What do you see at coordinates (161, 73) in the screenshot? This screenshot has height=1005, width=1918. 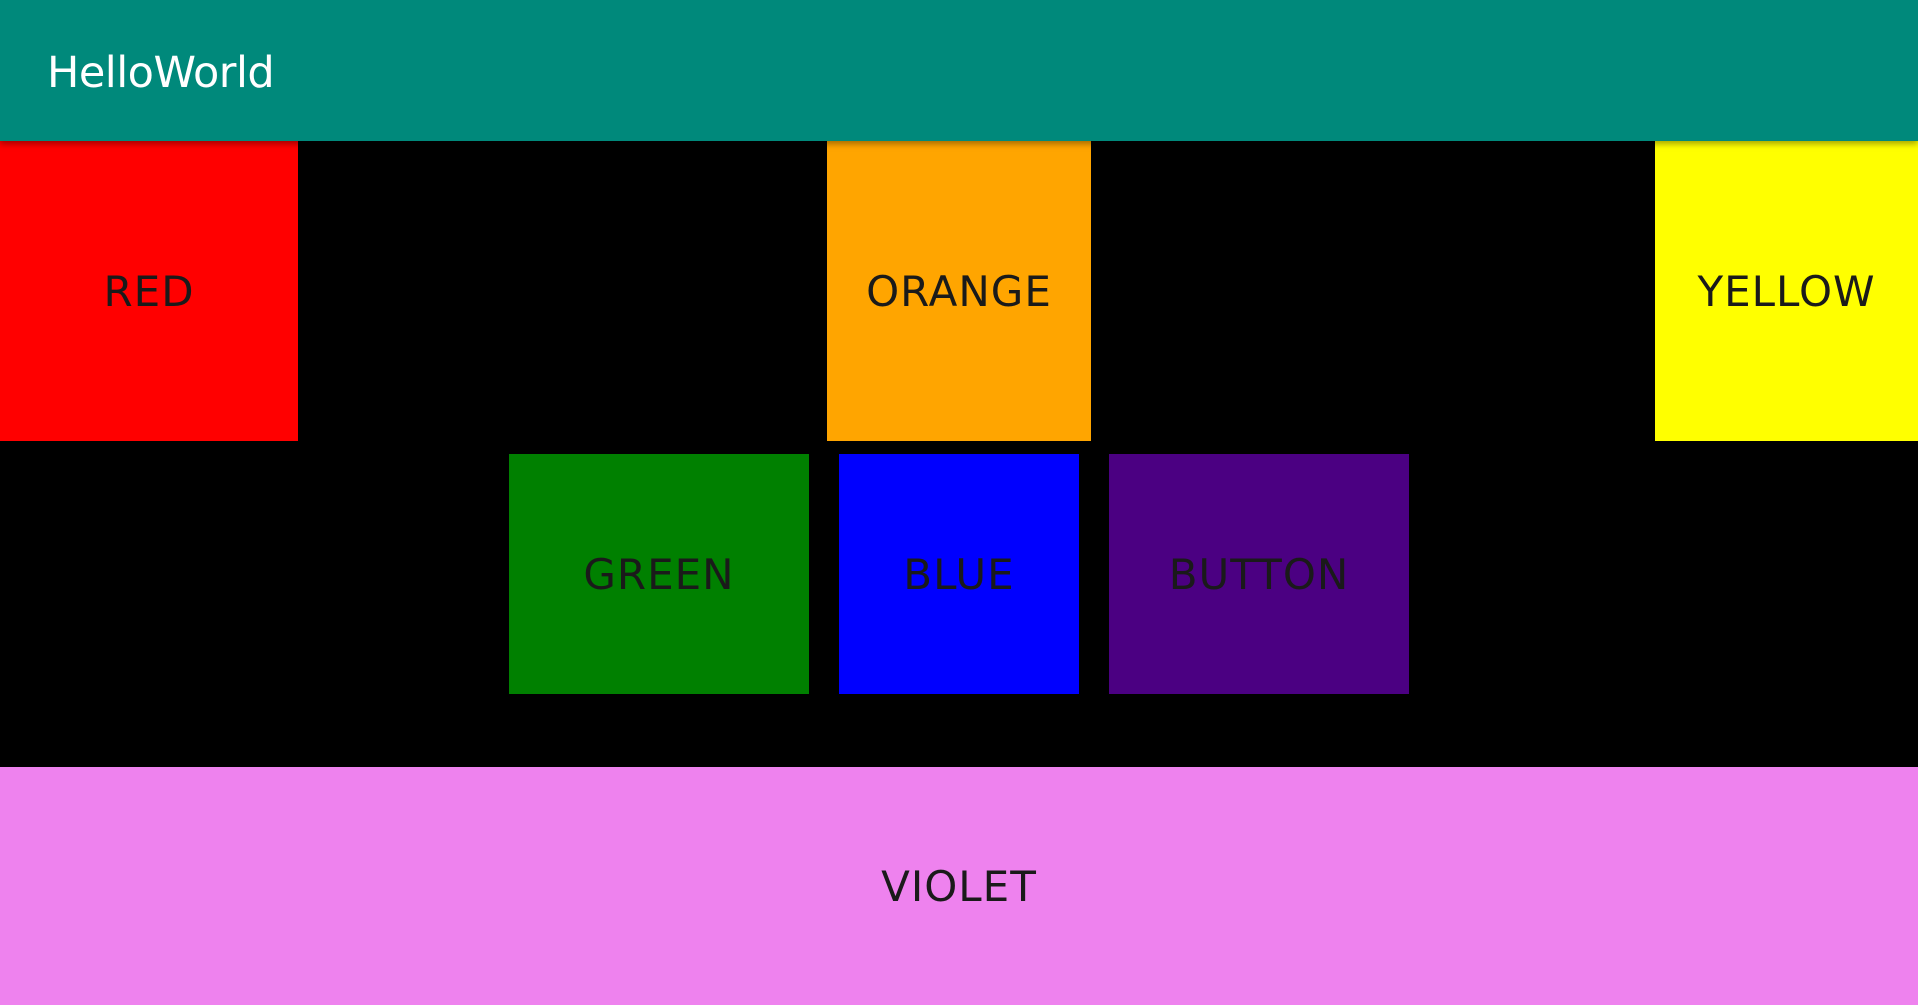 I see `app-title: HelloWorld` at bounding box center [161, 73].